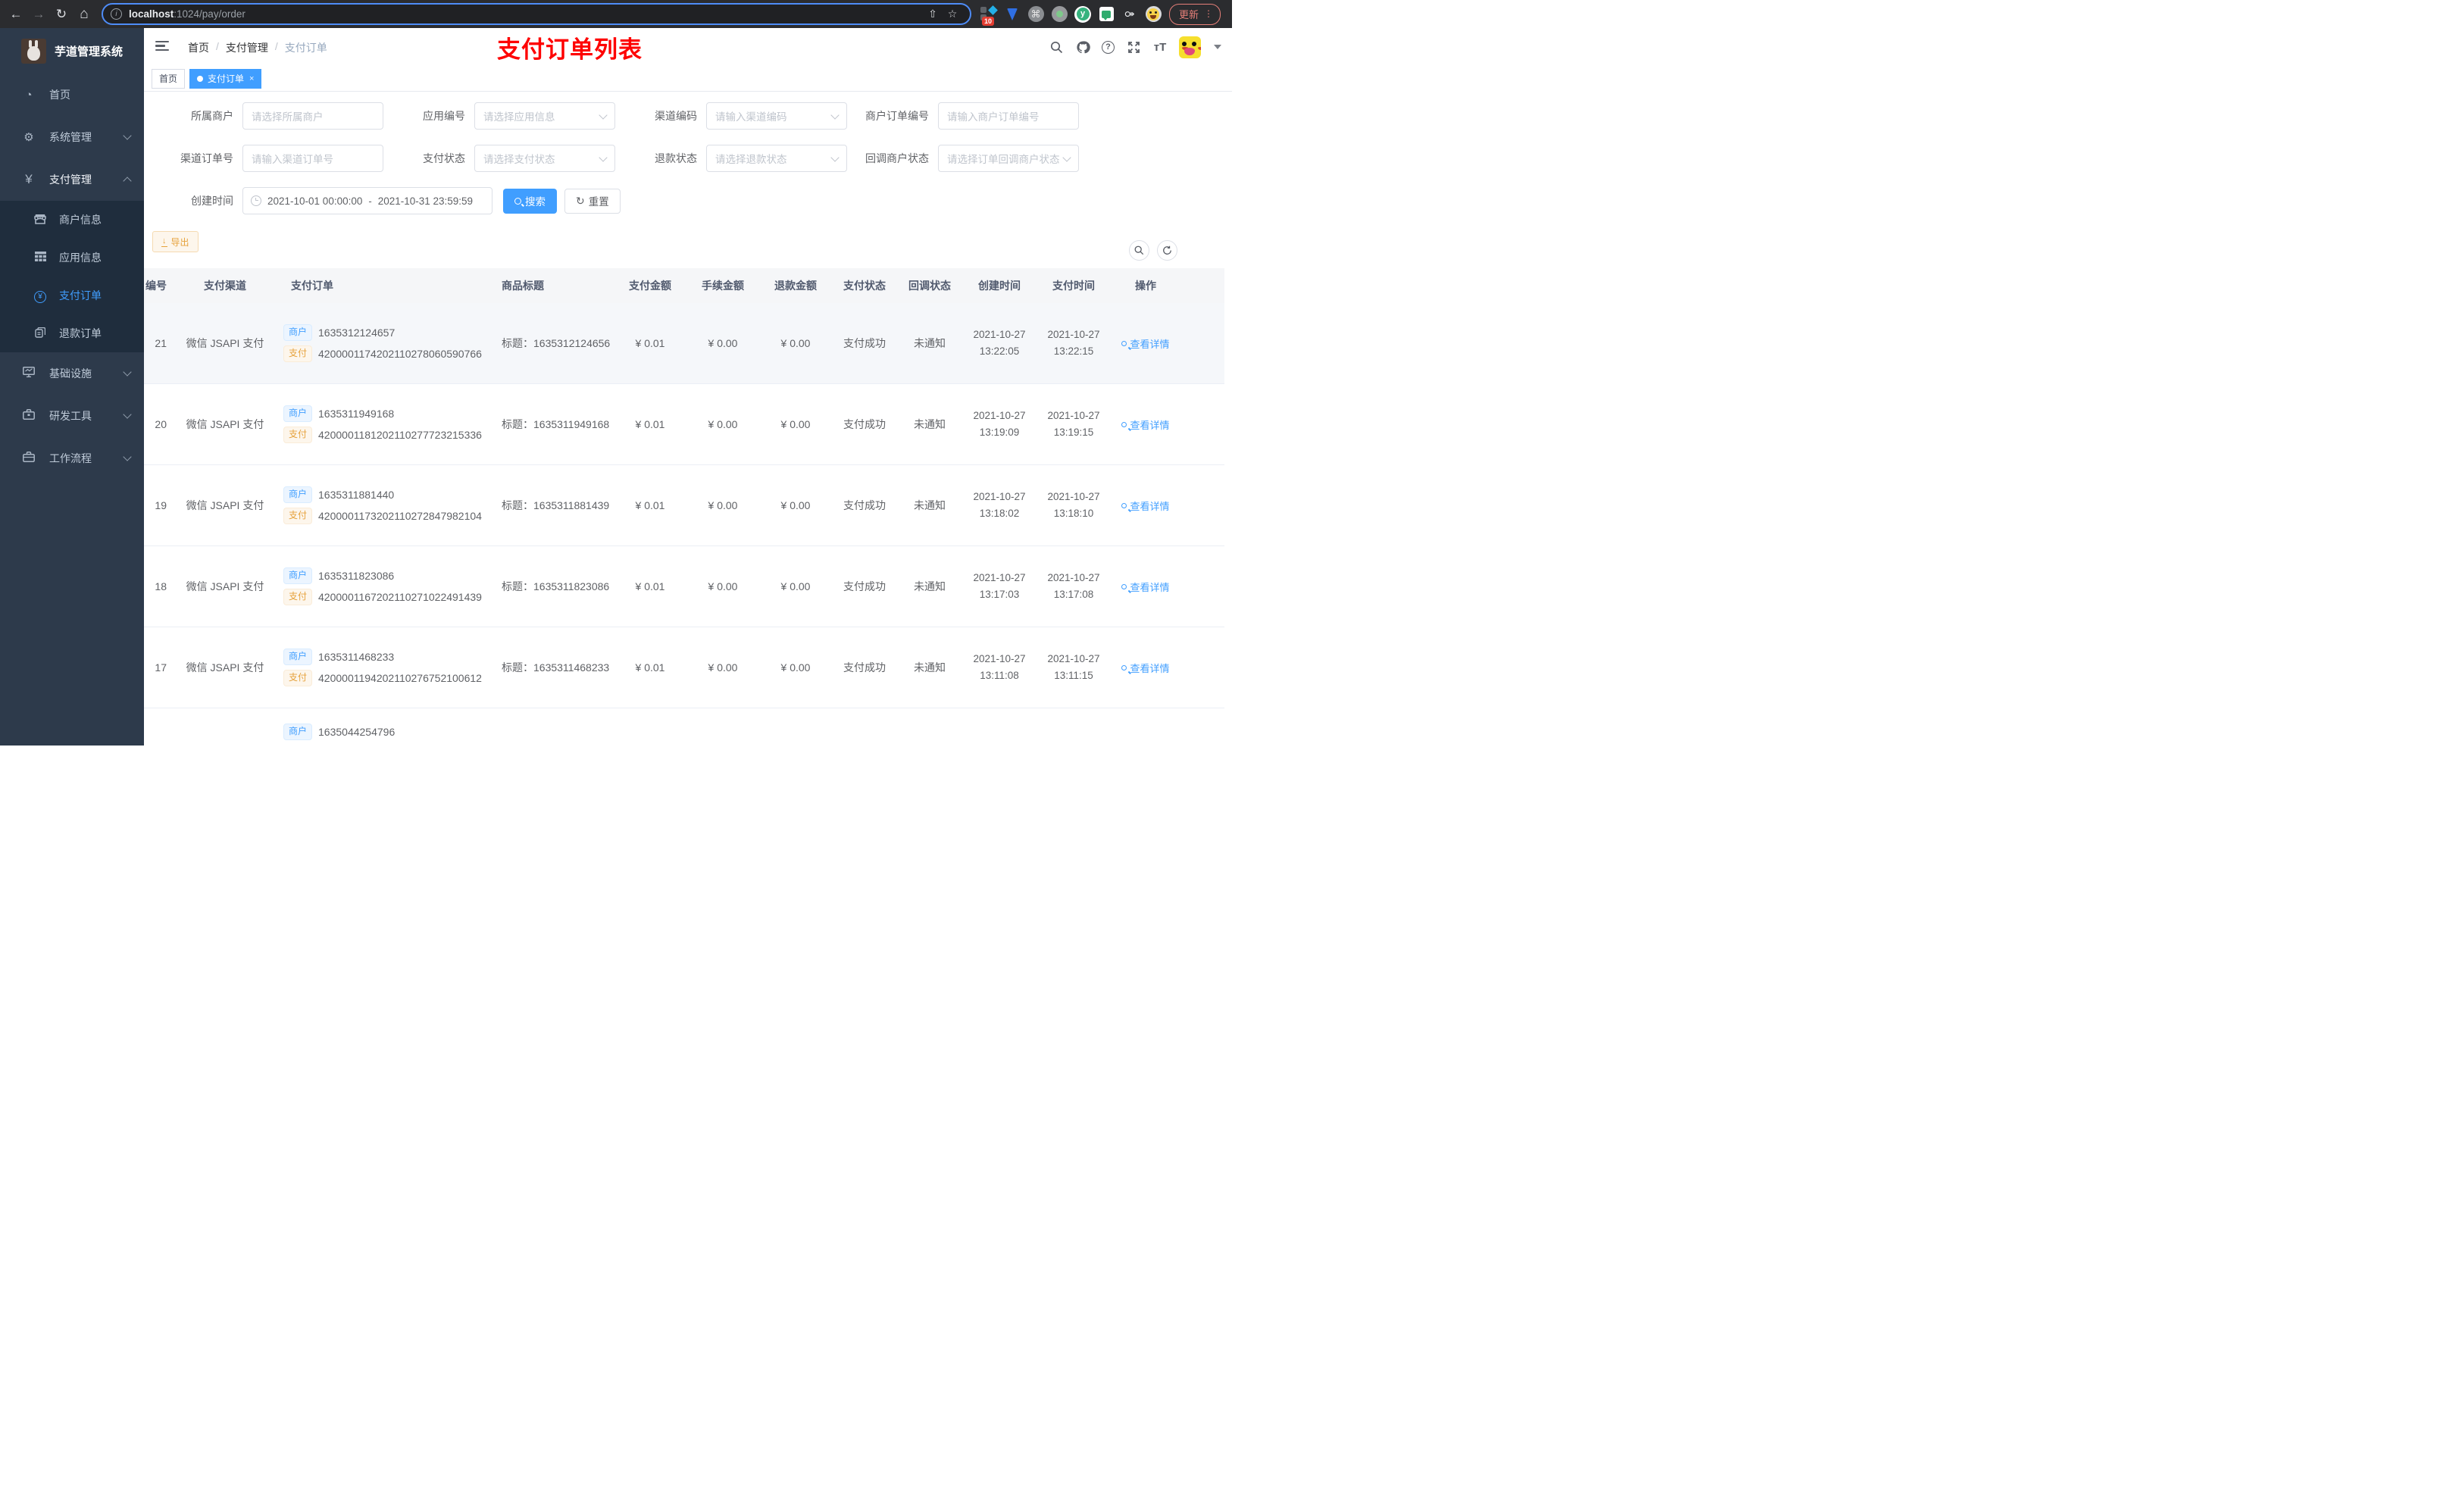 The width and height of the screenshot is (2464, 1491). I want to click on table-row-partial: 商户 1635044254796, so click(684, 724).